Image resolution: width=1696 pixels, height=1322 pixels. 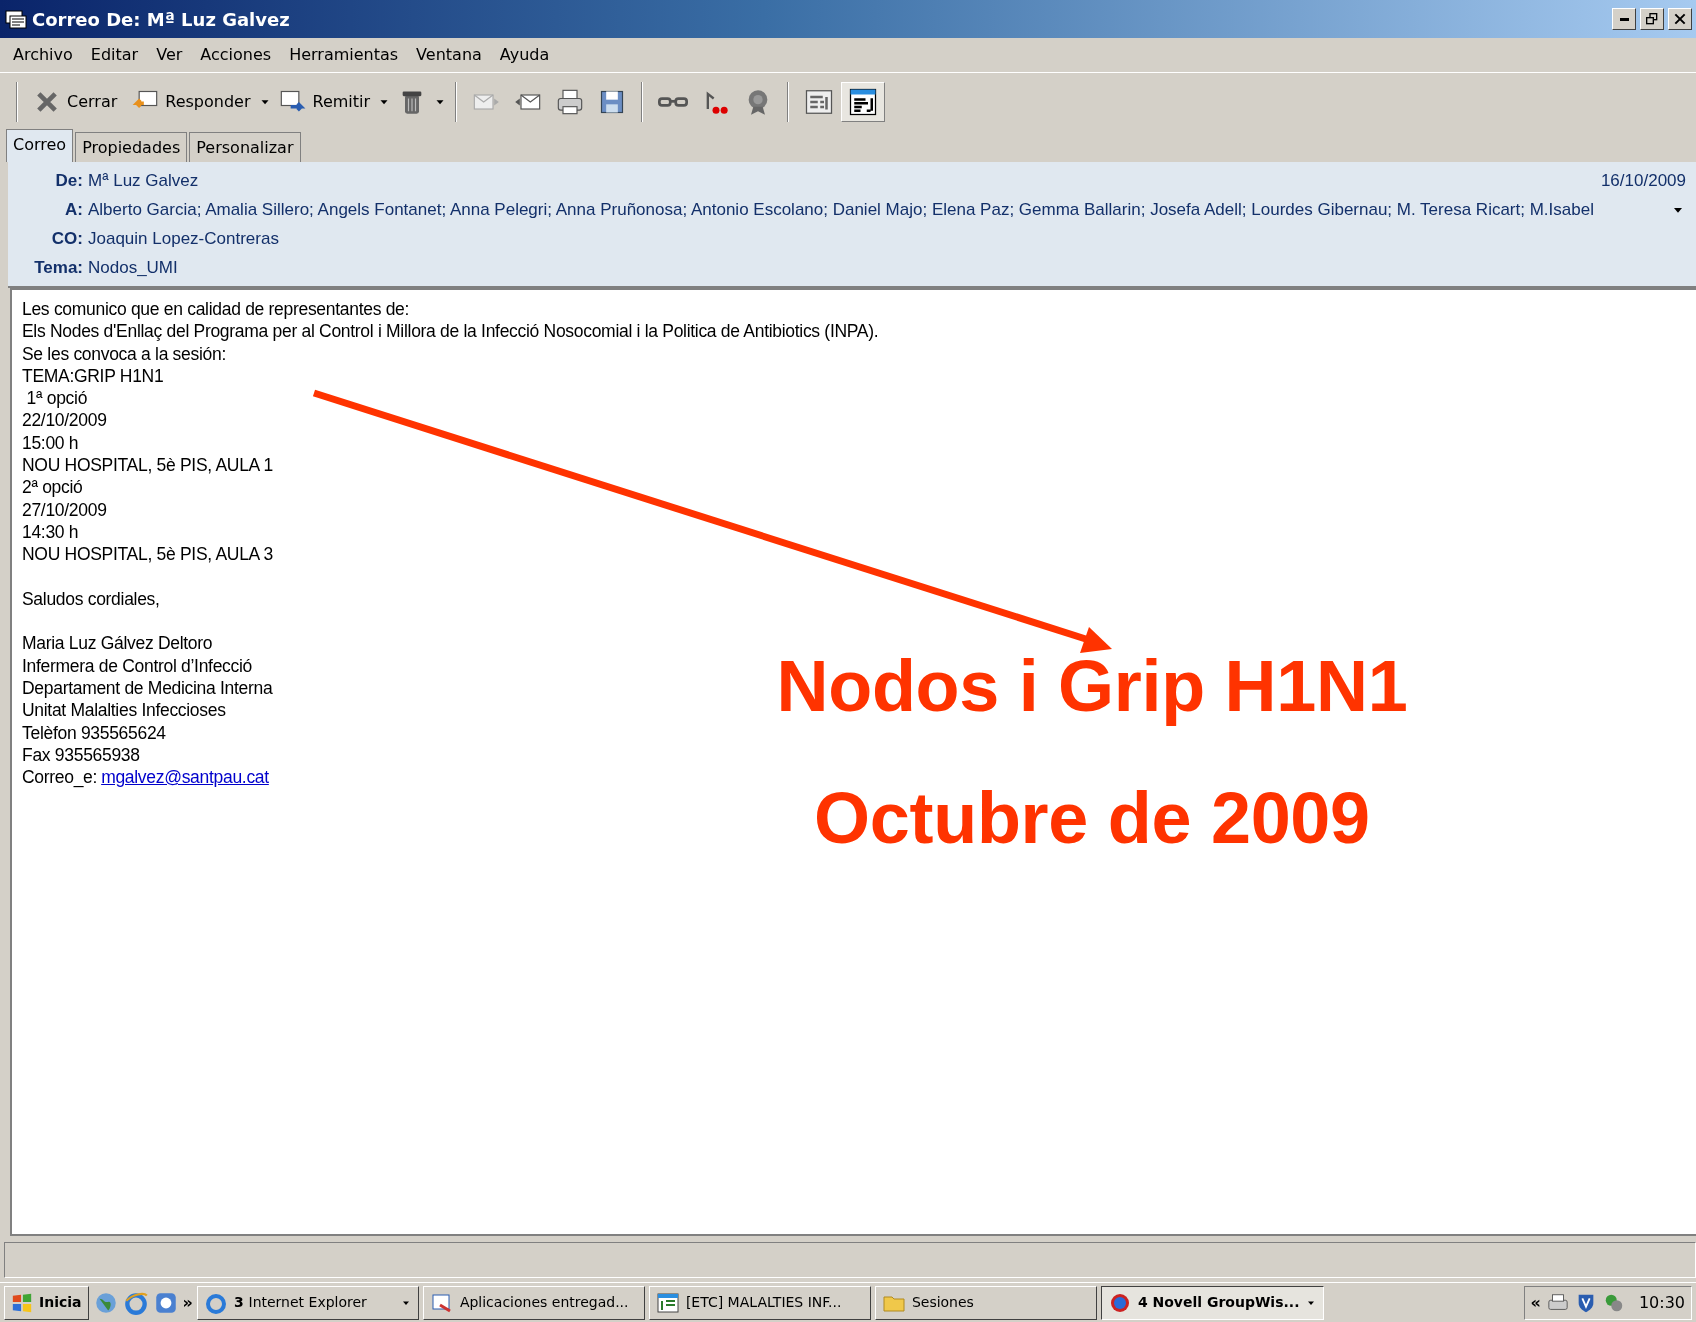 I want to click on field-value: Nodos_UMI, so click(x=133, y=267).